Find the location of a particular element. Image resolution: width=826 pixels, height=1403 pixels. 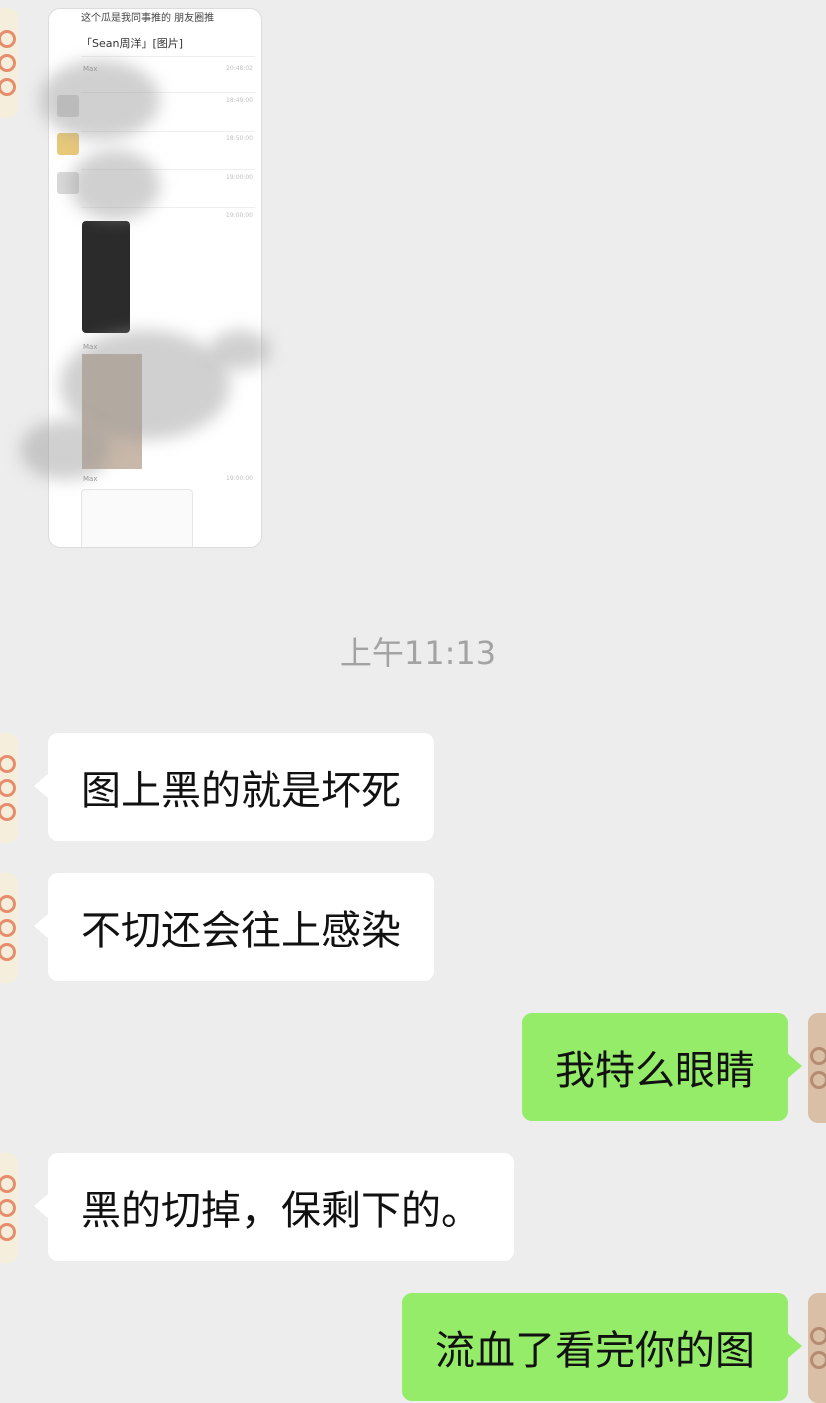

message-text: 不切还会往上感染 is located at coordinates (241, 931).